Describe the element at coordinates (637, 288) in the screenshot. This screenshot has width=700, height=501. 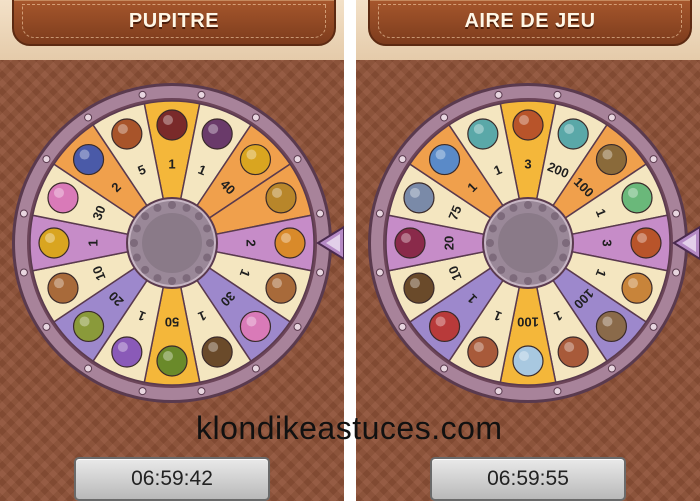
I see `croissant-icon` at that location.